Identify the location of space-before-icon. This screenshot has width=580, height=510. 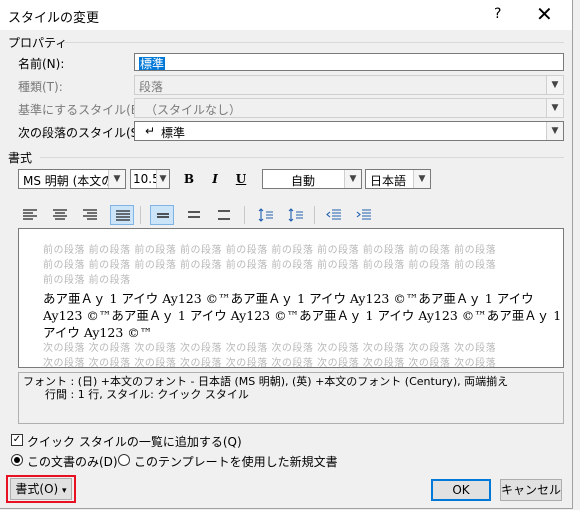
(265, 215).